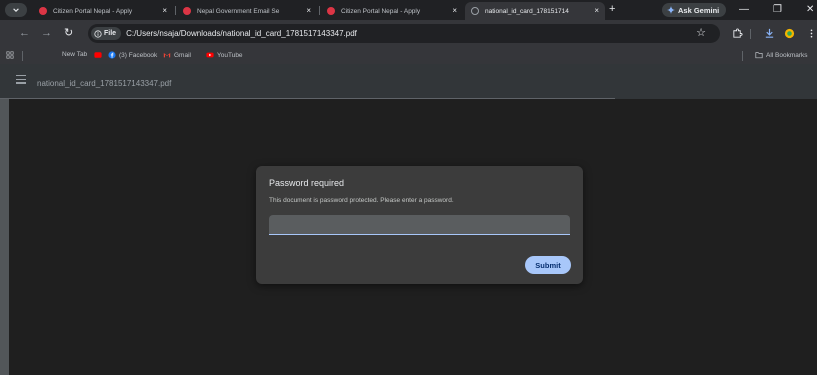 The height and width of the screenshot is (375, 817). Describe the element at coordinates (744, 9) in the screenshot. I see `minimize-button: —` at that location.